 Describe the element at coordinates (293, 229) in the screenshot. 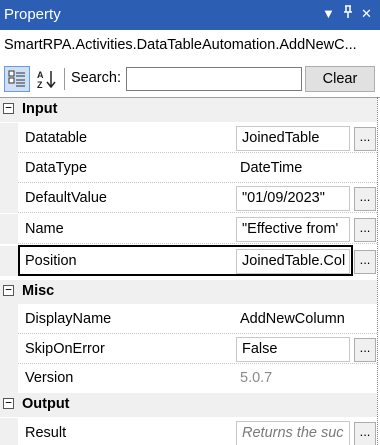

I see `property-value-field: "Effective from'` at that location.